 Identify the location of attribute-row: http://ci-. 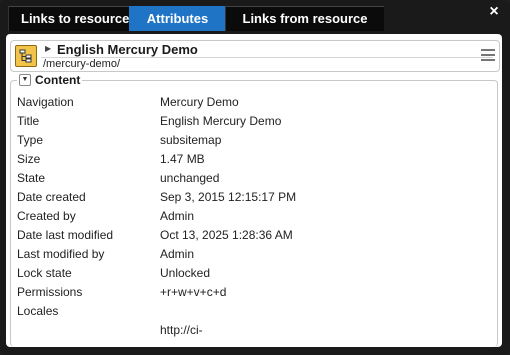
(156, 332).